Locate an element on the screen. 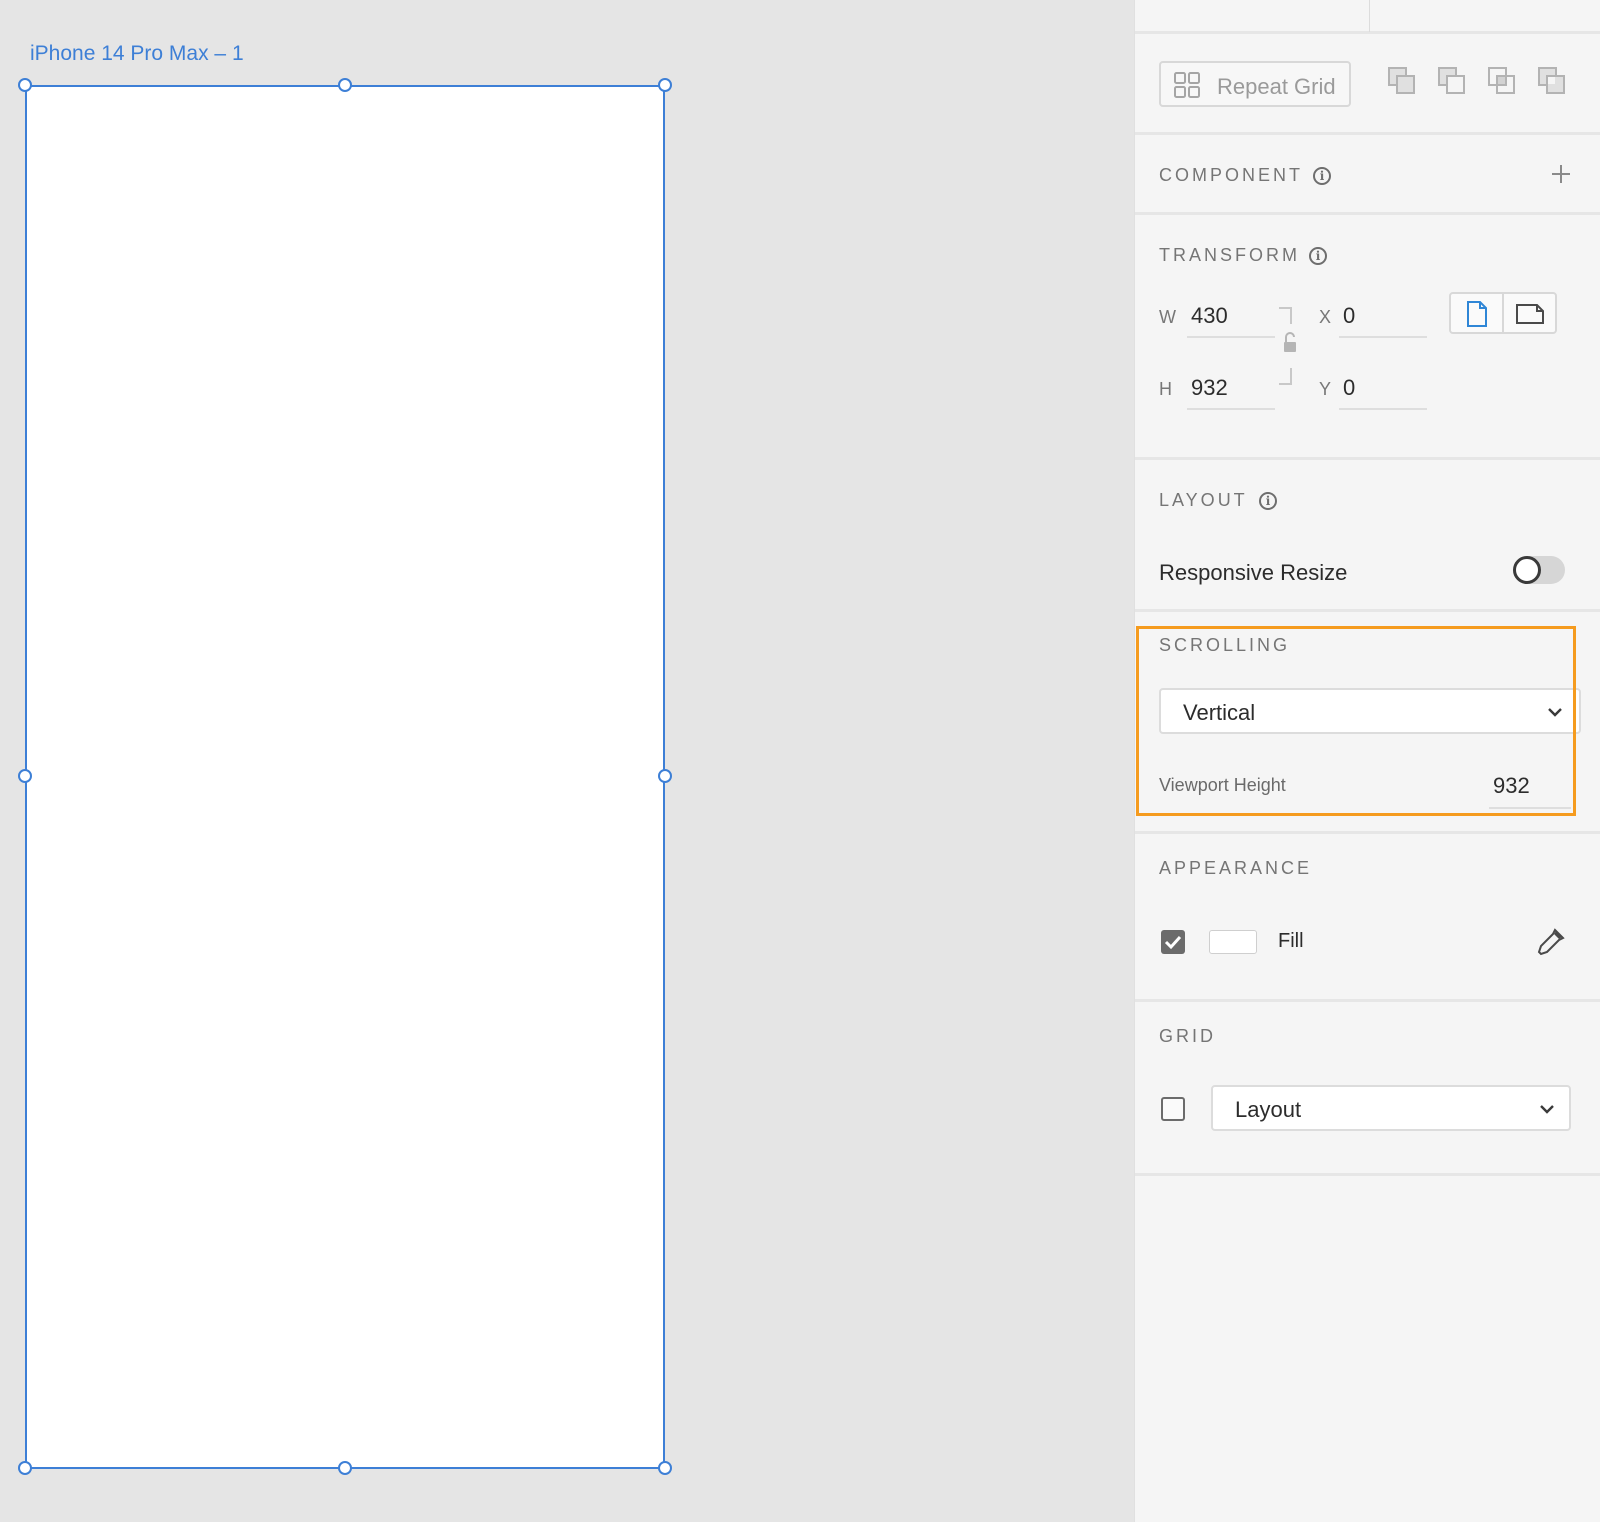 This screenshot has height=1522, width=1600. landscape-icon is located at coordinates (1530, 314).